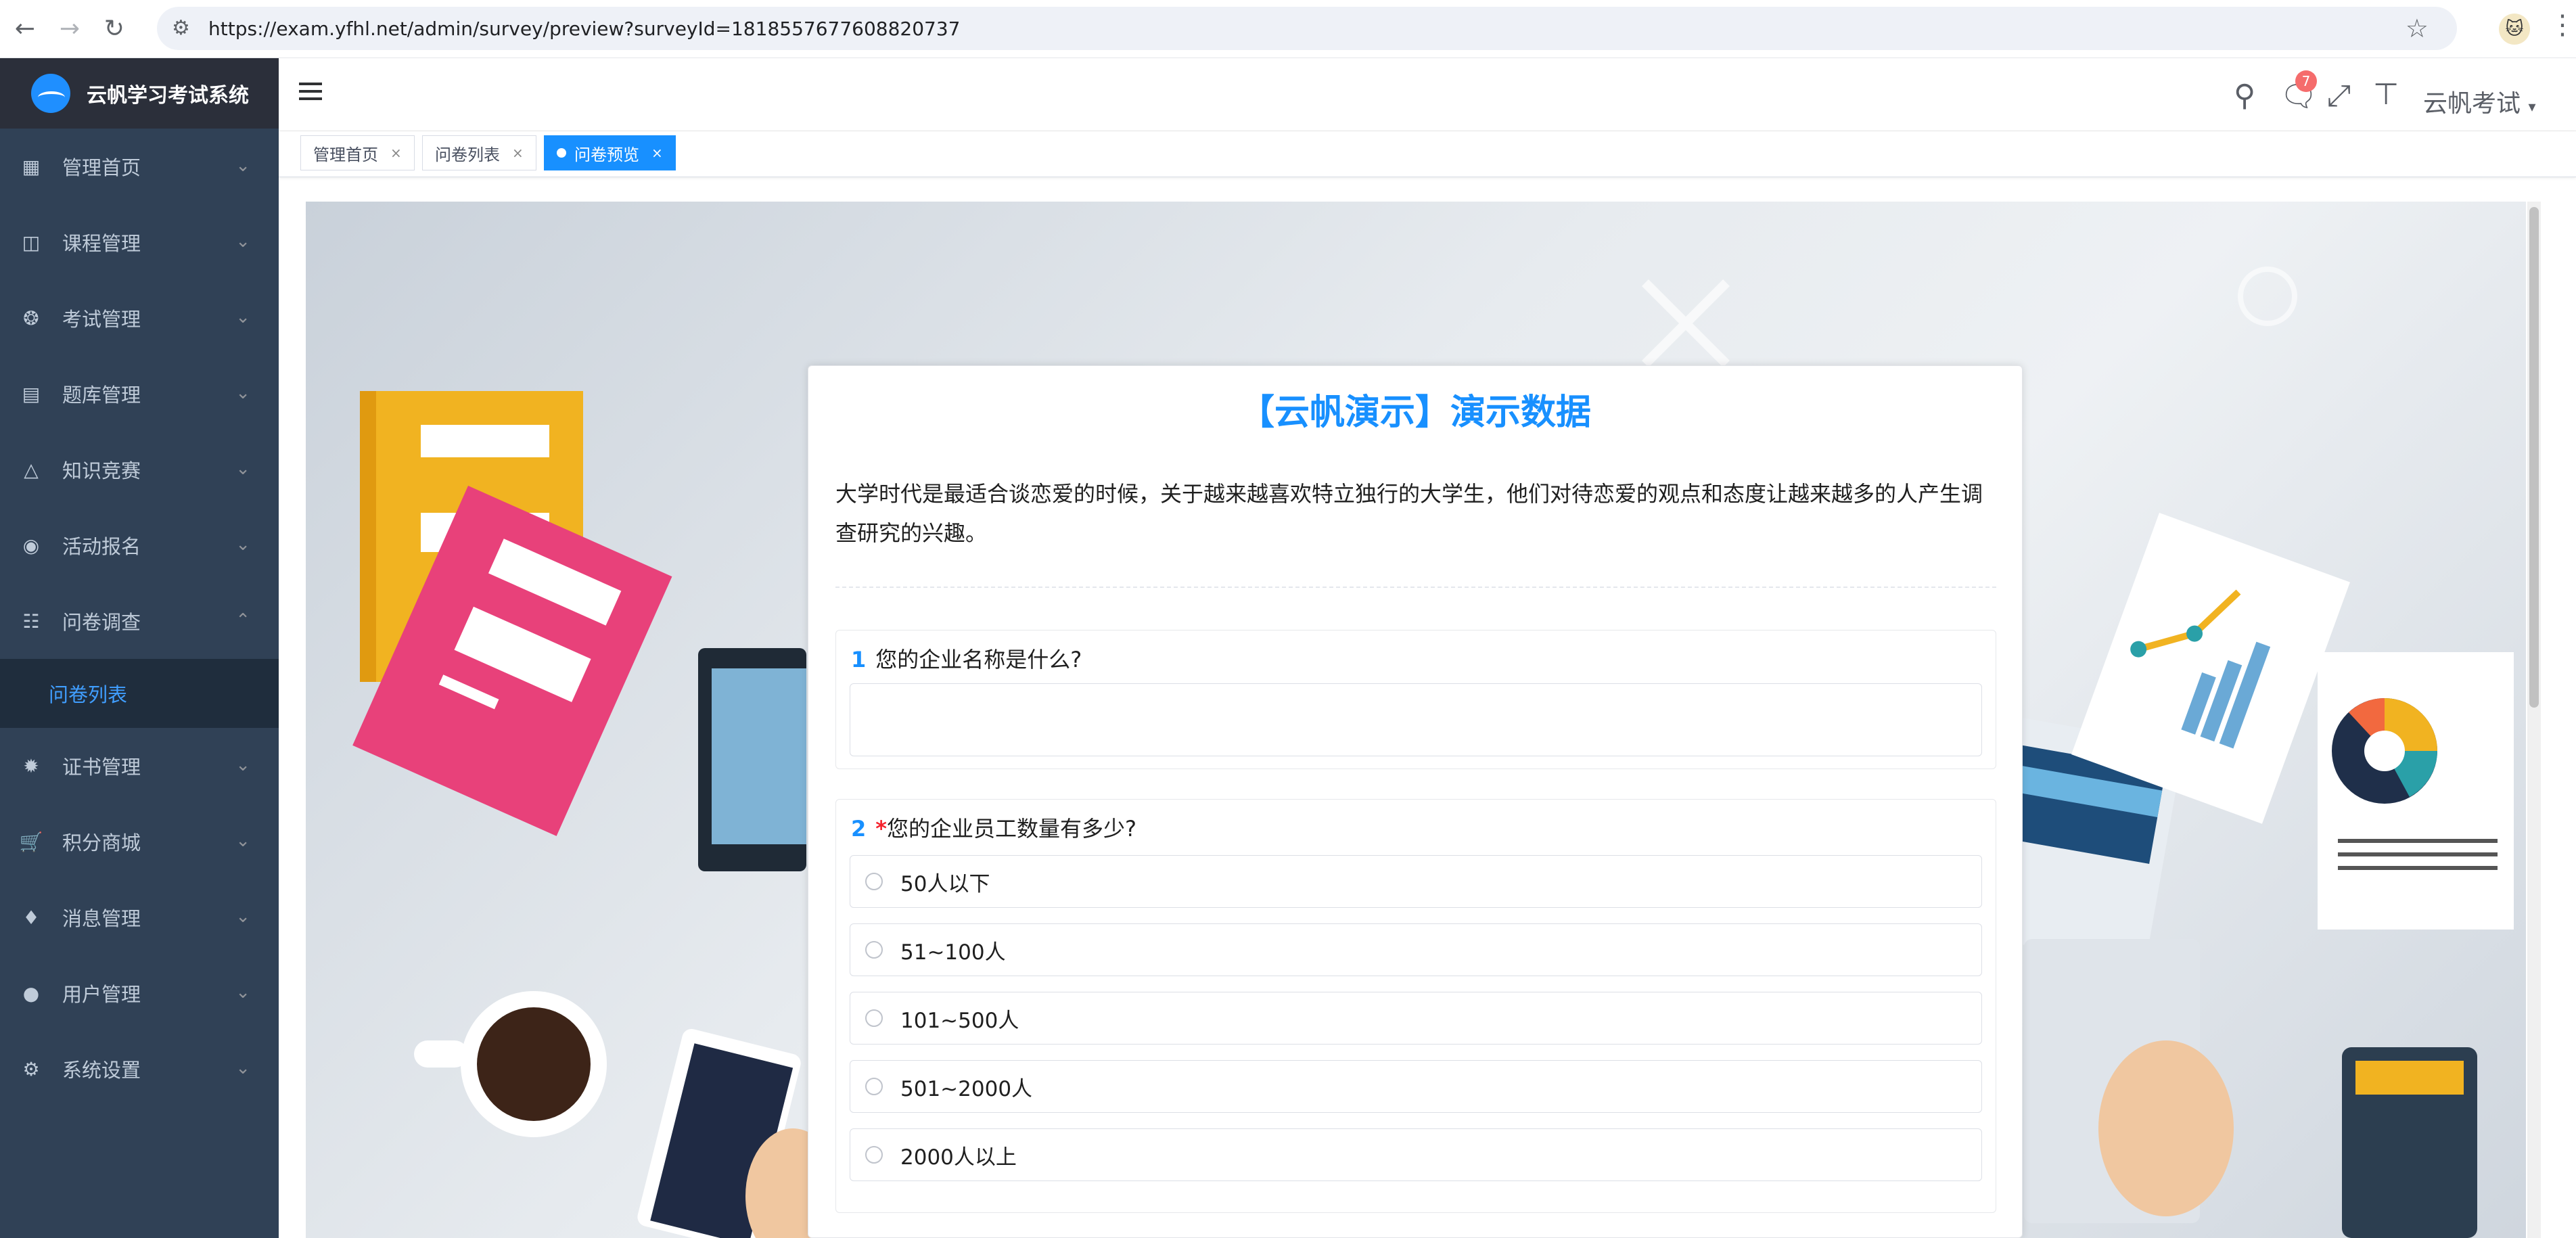  I want to click on sidebar-item-user: ● 用户管理 ⌄, so click(139, 993).